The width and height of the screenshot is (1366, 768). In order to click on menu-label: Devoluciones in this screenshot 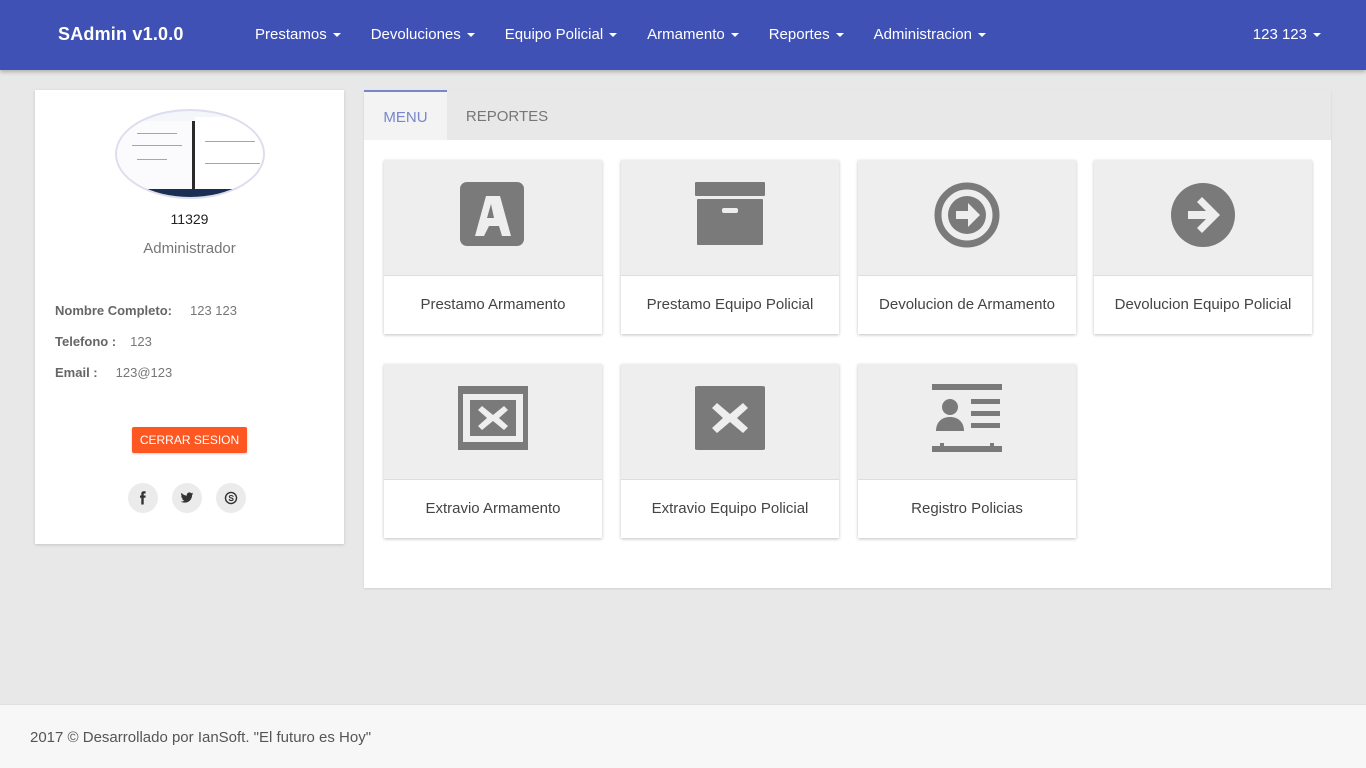, I will do `click(415, 34)`.